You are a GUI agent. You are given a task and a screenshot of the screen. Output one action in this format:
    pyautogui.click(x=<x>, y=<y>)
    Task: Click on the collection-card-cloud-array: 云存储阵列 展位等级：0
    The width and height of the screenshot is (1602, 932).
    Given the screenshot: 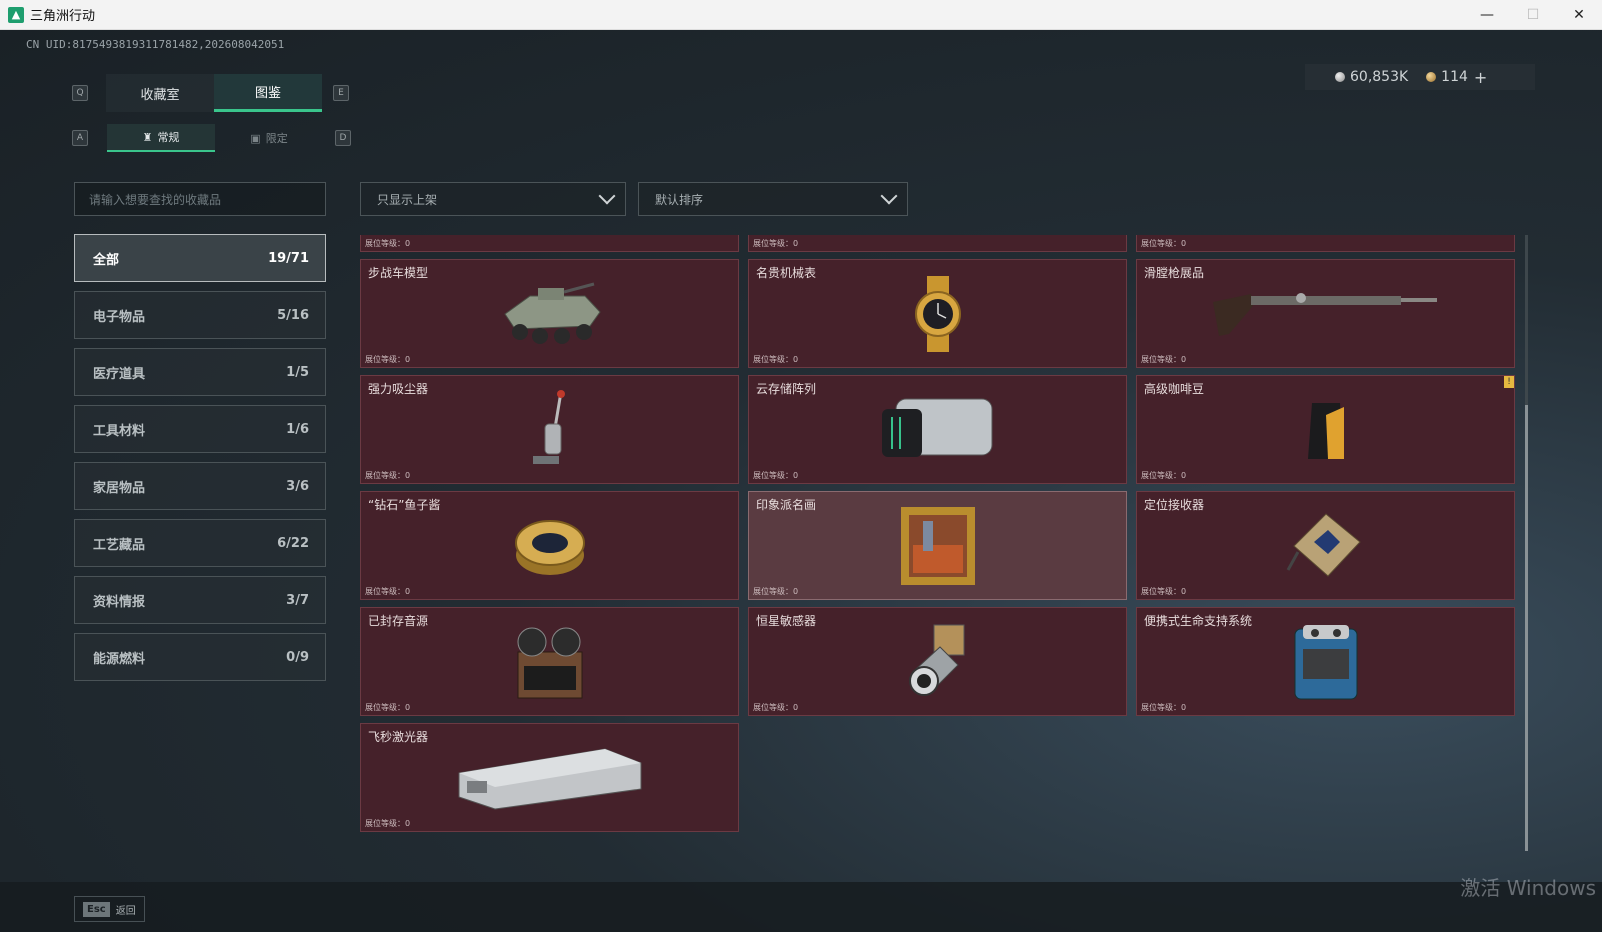 What is the action you would take?
    pyautogui.click(x=937, y=429)
    